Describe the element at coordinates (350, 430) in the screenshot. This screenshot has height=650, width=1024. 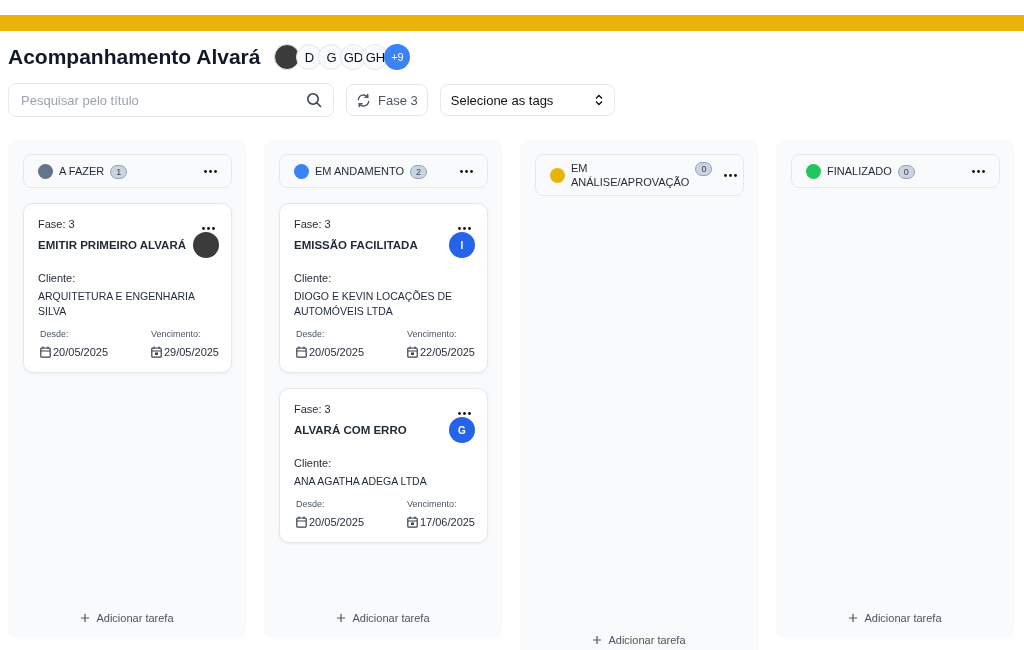
I see `task-title: ALVARÁ COM ERRO` at that location.